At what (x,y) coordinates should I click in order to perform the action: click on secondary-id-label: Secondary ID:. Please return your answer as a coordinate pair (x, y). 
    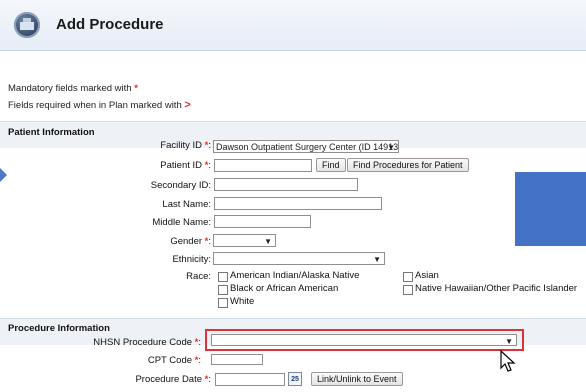
    Looking at the image, I should click on (180, 185).